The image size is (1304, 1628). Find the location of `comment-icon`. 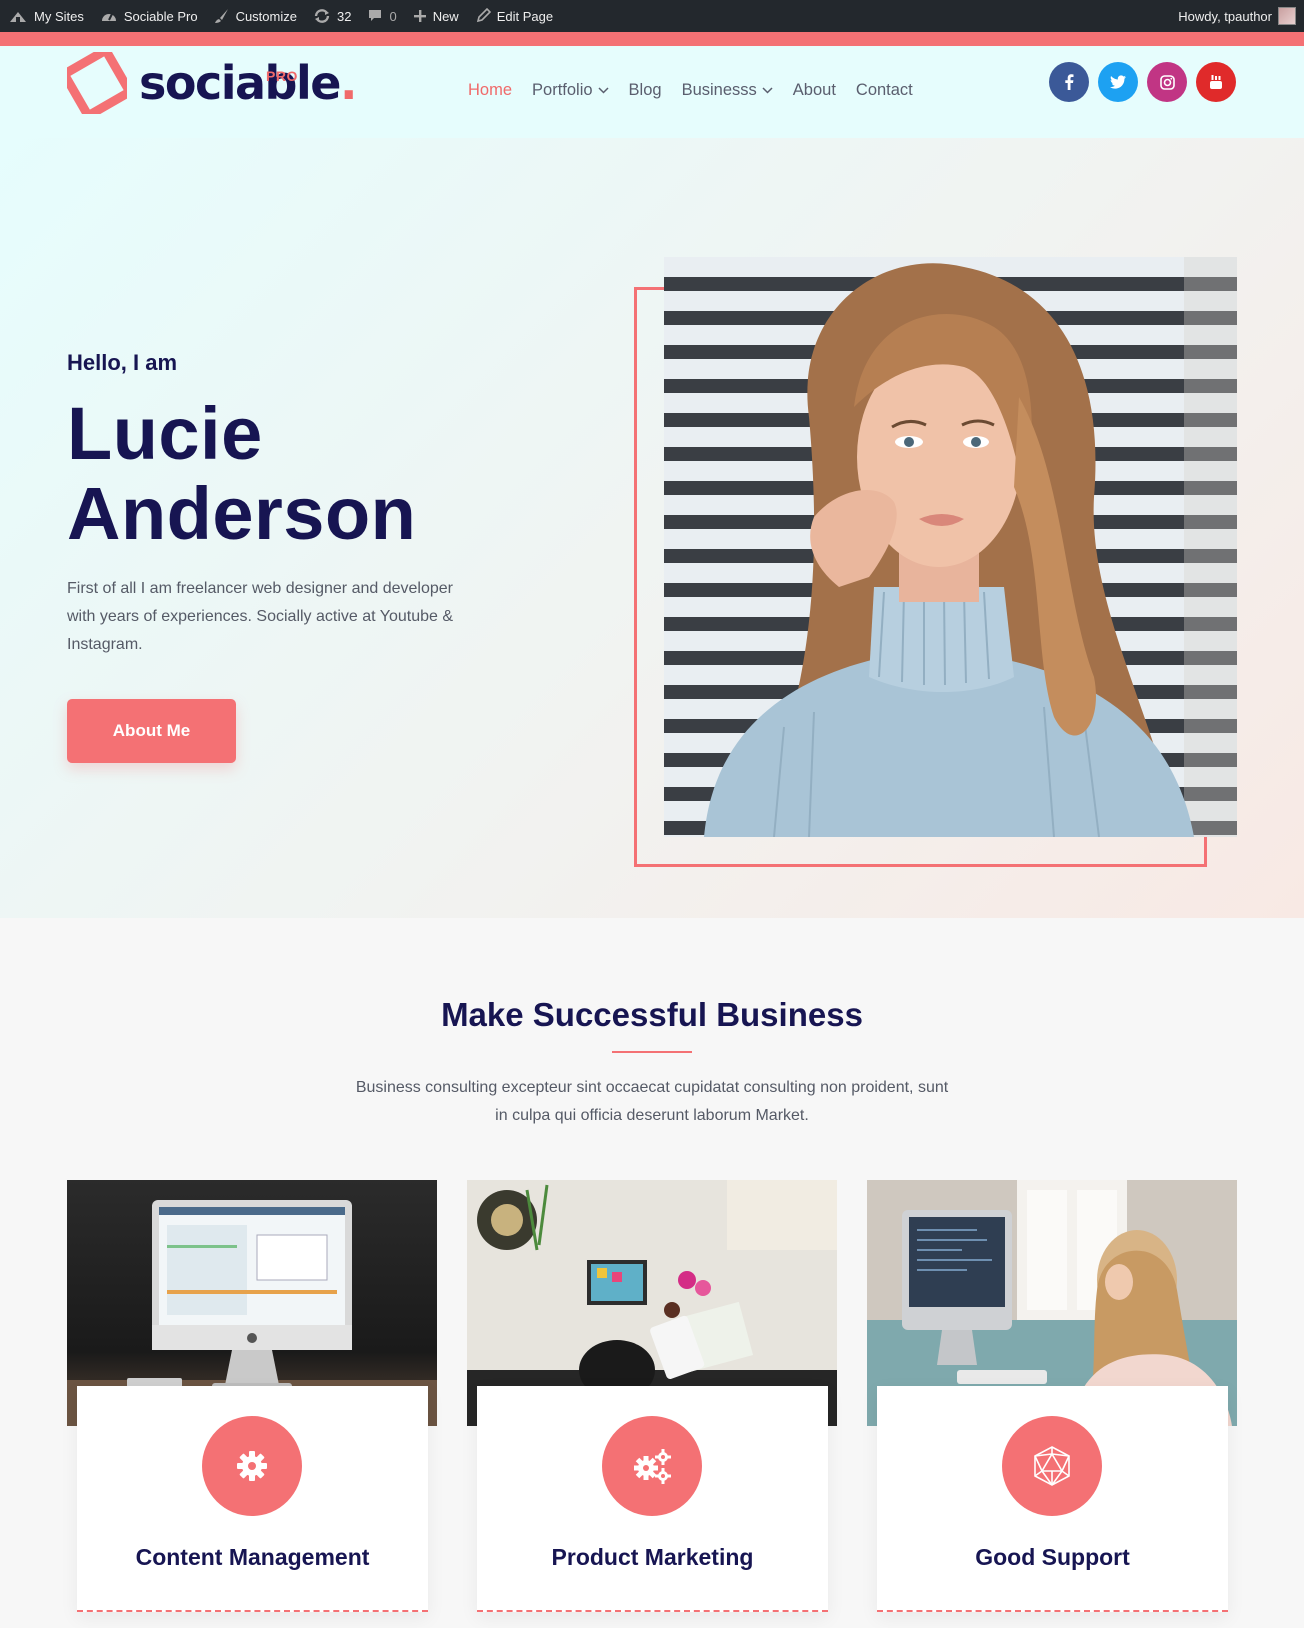

comment-icon is located at coordinates (375, 15).